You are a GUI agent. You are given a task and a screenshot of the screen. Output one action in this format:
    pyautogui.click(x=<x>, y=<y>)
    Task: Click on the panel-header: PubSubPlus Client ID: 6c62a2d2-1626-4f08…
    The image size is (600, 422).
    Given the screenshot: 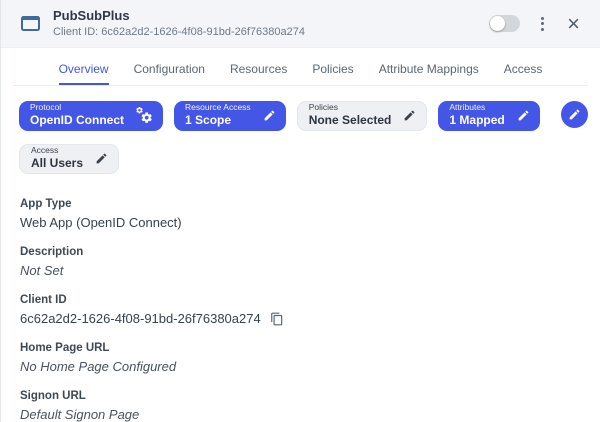 What is the action you would take?
    pyautogui.click(x=300, y=24)
    